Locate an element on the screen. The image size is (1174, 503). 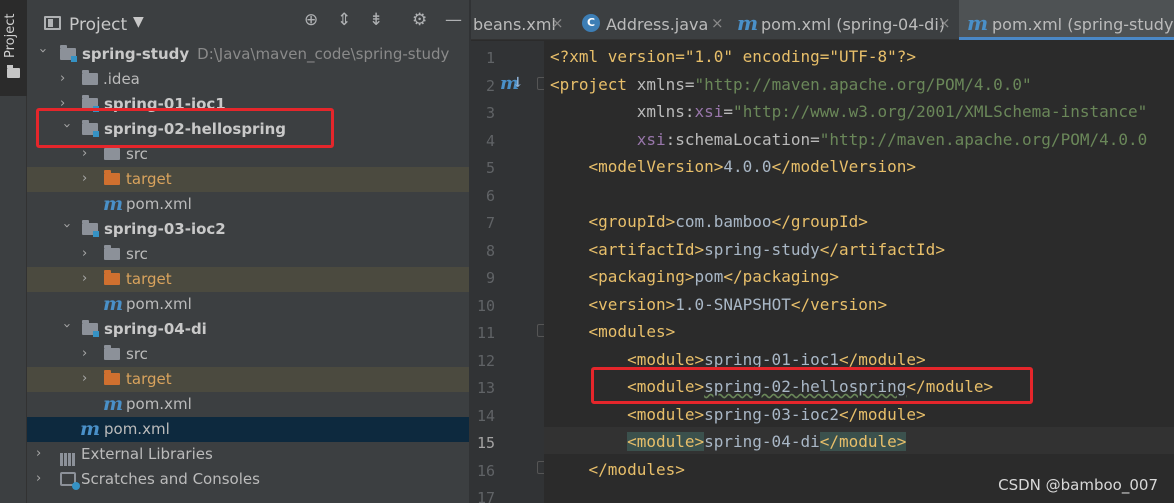
line-number: 16 is located at coordinates (485, 470).